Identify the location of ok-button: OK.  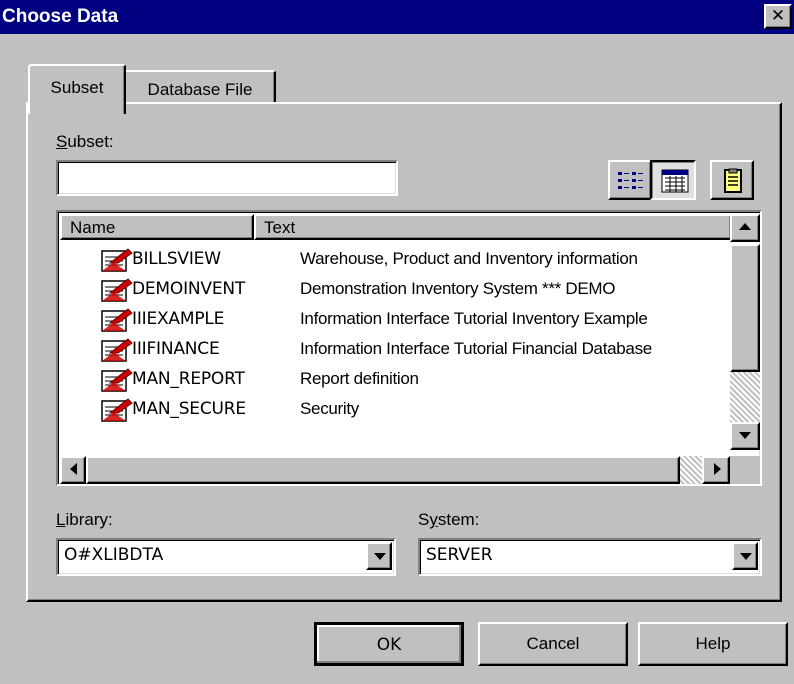
(389, 644).